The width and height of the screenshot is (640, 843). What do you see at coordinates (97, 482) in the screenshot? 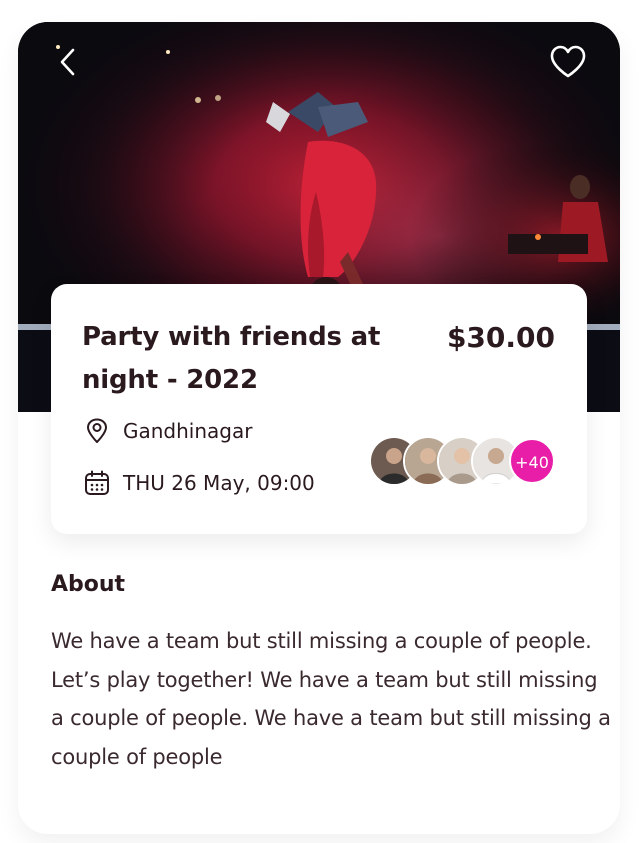
I see `calendar-icon` at bounding box center [97, 482].